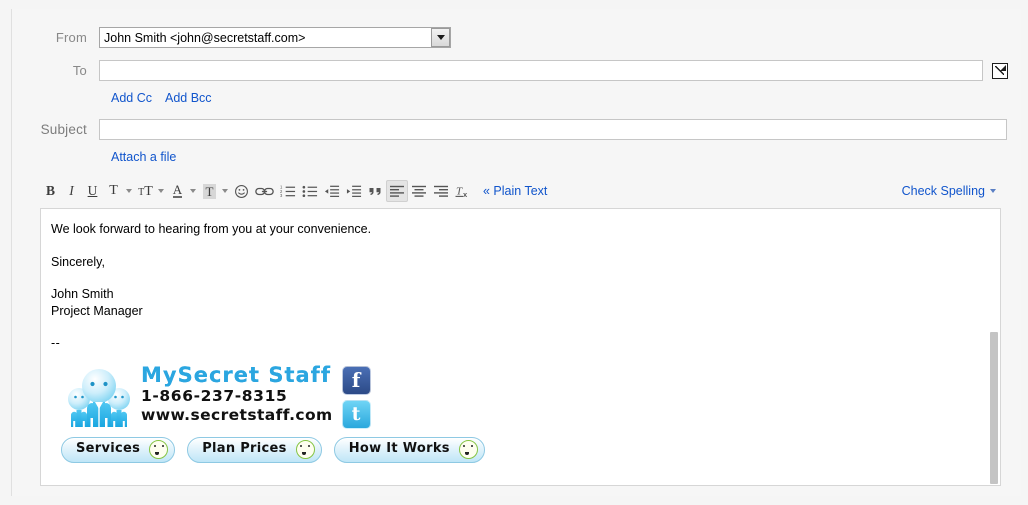  Describe the element at coordinates (82, 294) in the screenshot. I see `body-line-3: John Smith` at that location.